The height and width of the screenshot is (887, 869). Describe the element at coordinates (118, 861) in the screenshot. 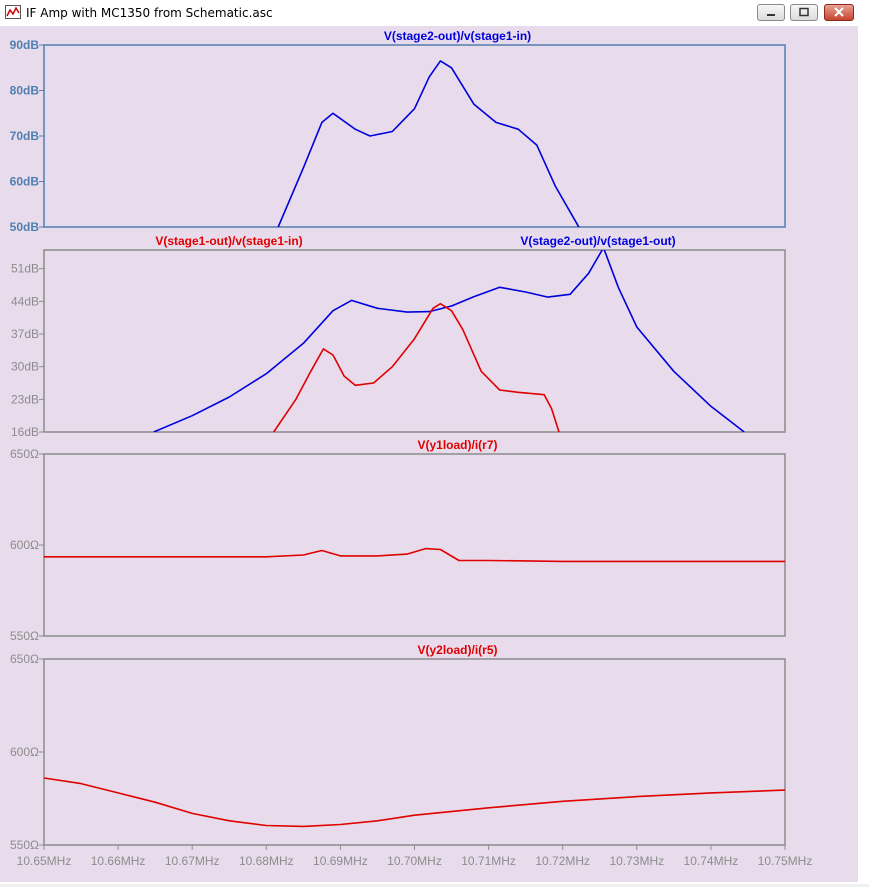

I see `x-tick-label: 10.66MHz` at that location.